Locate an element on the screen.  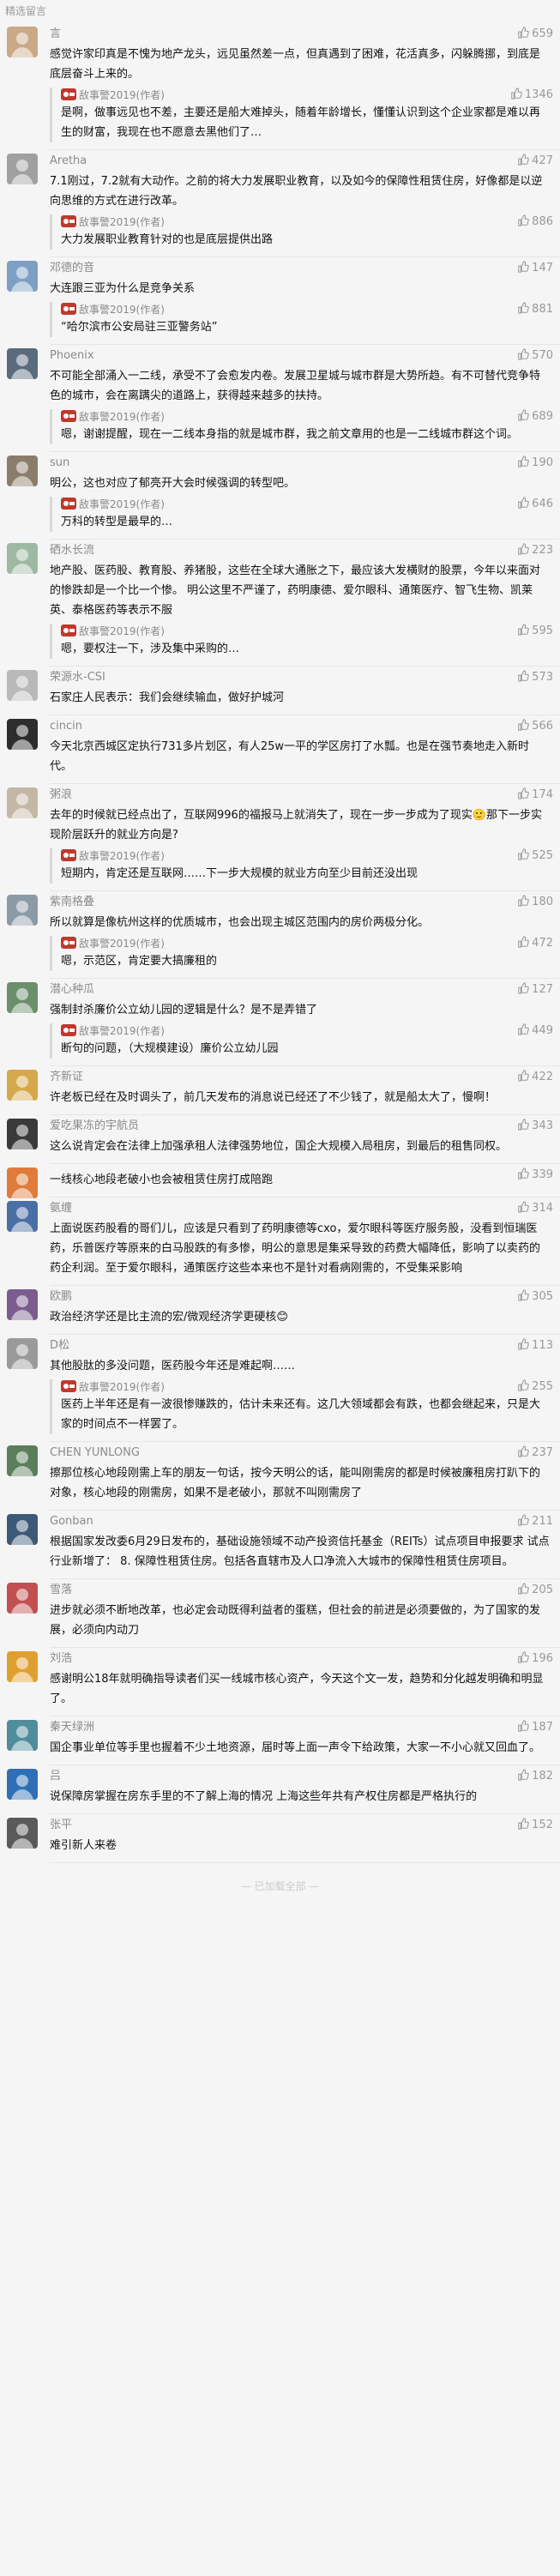
like-button: 237 is located at coordinates (535, 1453).